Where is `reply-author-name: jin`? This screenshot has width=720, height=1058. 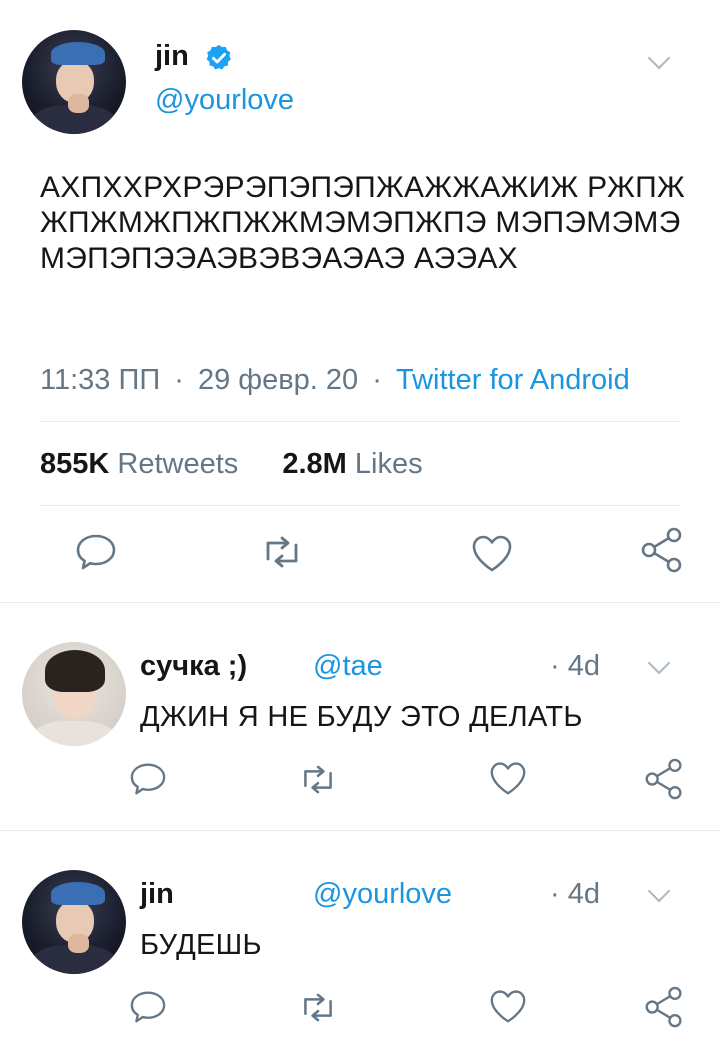
reply-author-name: jin is located at coordinates (157, 894).